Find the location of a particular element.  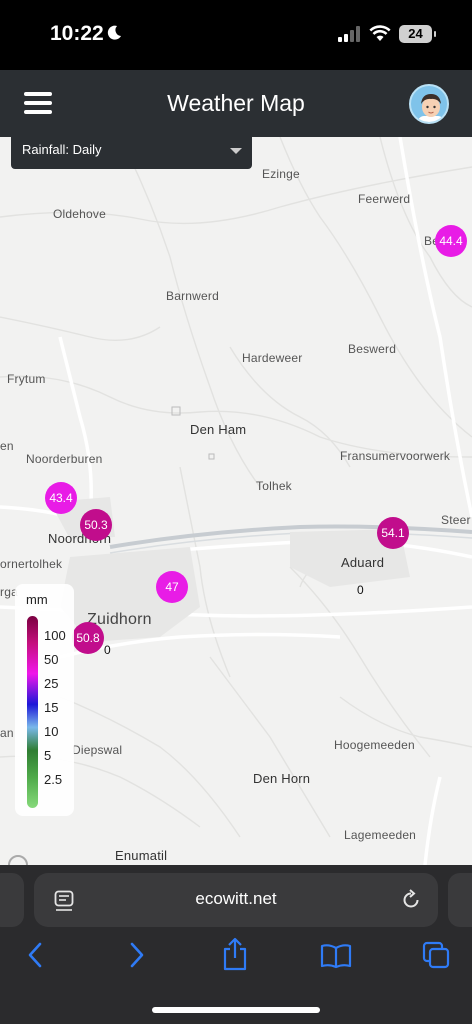

legend-label: 5 is located at coordinates (48, 755).